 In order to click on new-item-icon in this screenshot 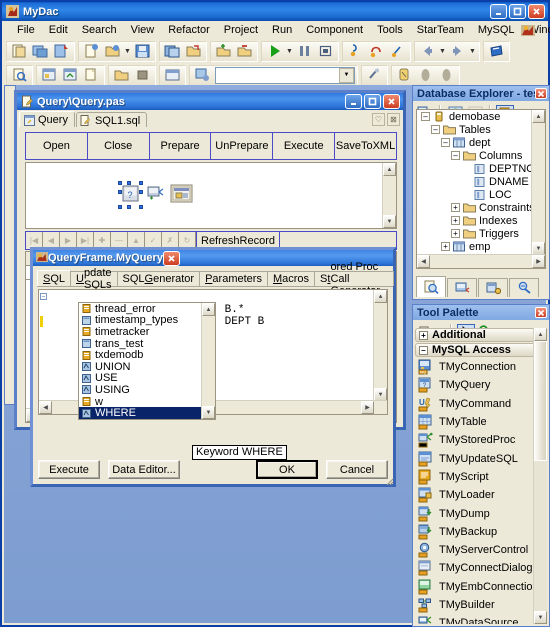, I will do `click(91, 51)`.